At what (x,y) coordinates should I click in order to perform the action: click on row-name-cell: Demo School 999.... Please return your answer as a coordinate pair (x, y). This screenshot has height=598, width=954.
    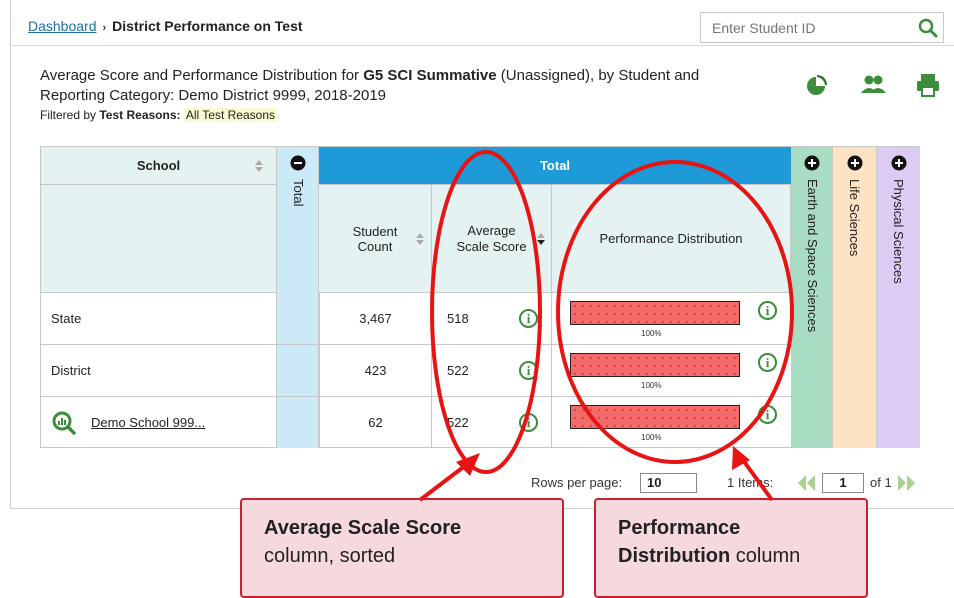
    Looking at the image, I should click on (159, 422).